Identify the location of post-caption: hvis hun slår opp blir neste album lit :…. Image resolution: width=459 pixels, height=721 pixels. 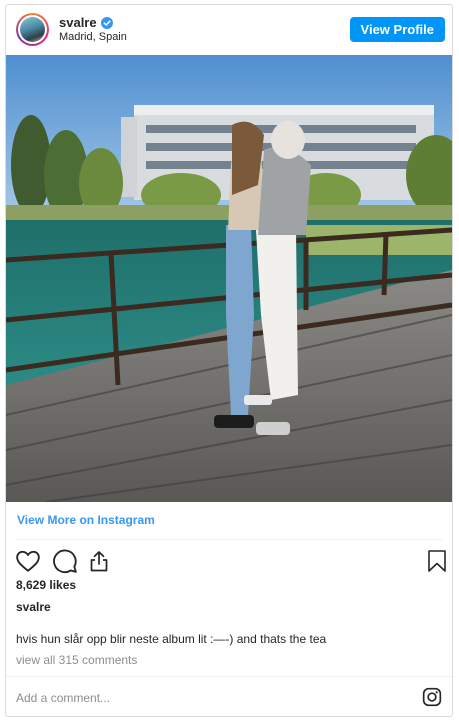
(171, 639).